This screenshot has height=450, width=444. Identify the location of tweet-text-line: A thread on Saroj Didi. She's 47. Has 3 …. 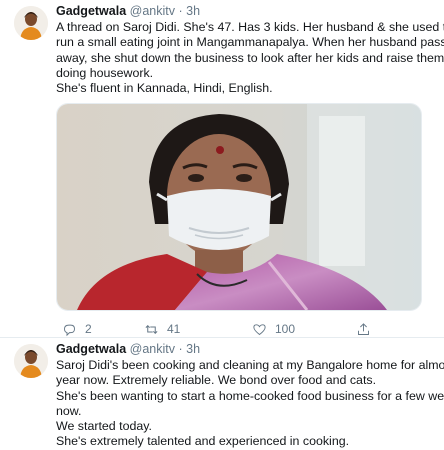
(250, 27).